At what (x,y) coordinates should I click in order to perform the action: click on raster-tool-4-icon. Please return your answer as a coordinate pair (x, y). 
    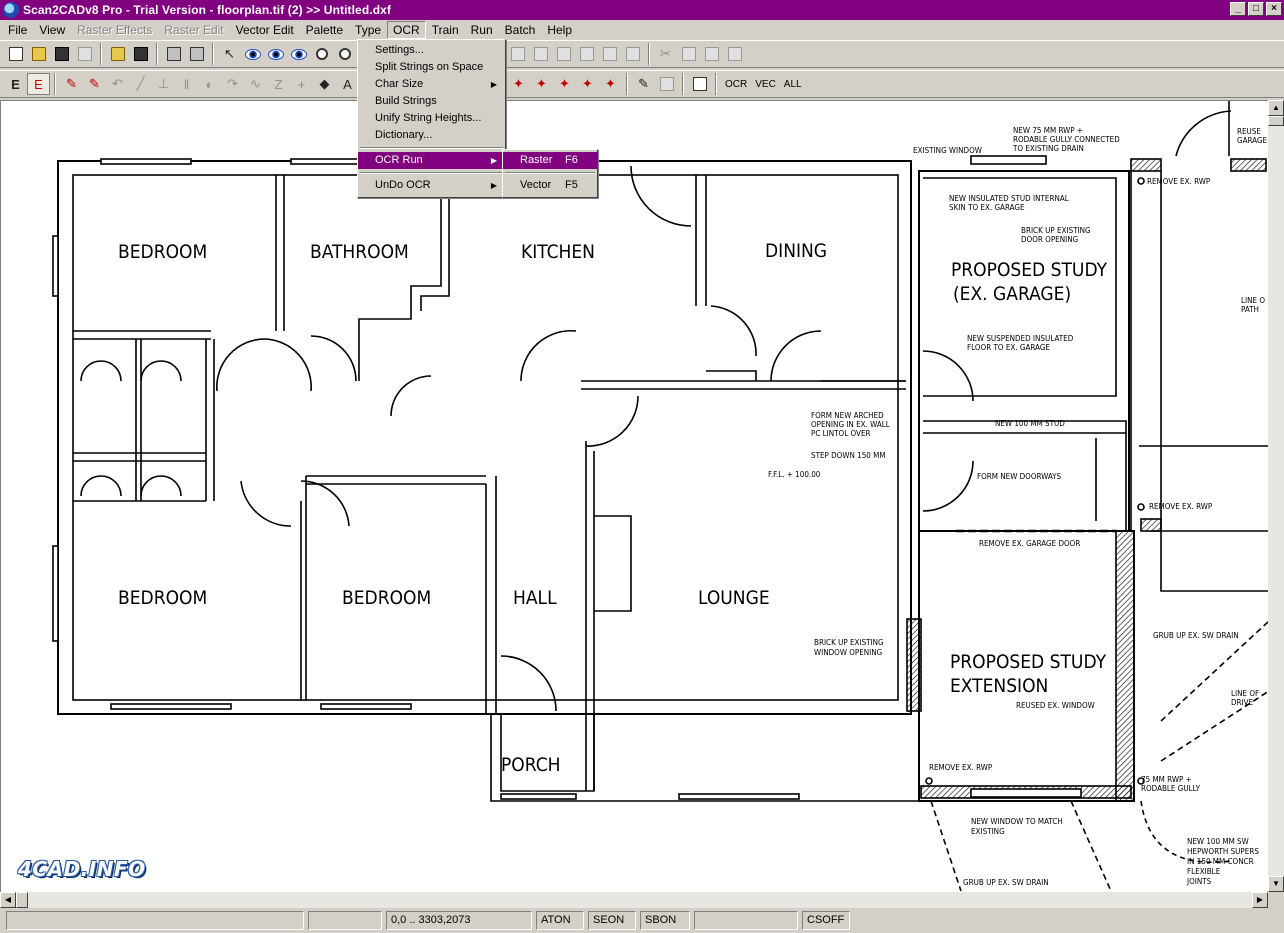
    Looking at the image, I should click on (586, 54).